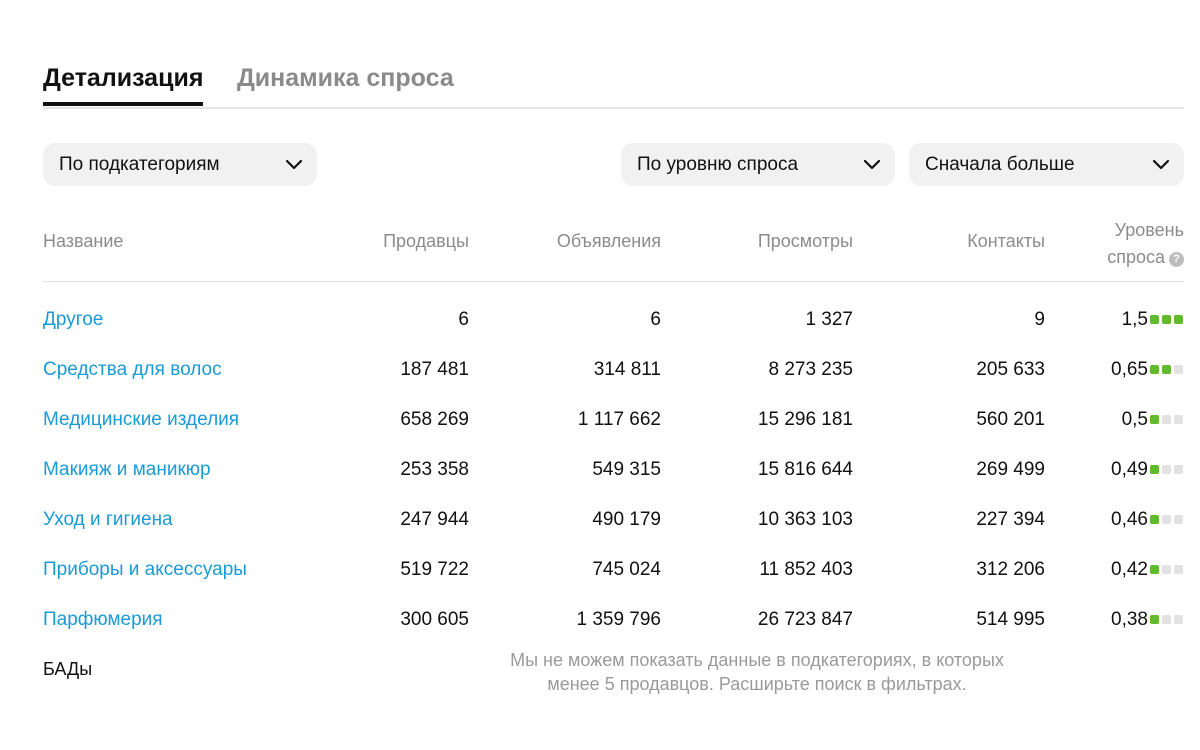 The height and width of the screenshot is (750, 1200). Describe the element at coordinates (806, 569) in the screenshot. I see `row-views: 11 852 403` at that location.